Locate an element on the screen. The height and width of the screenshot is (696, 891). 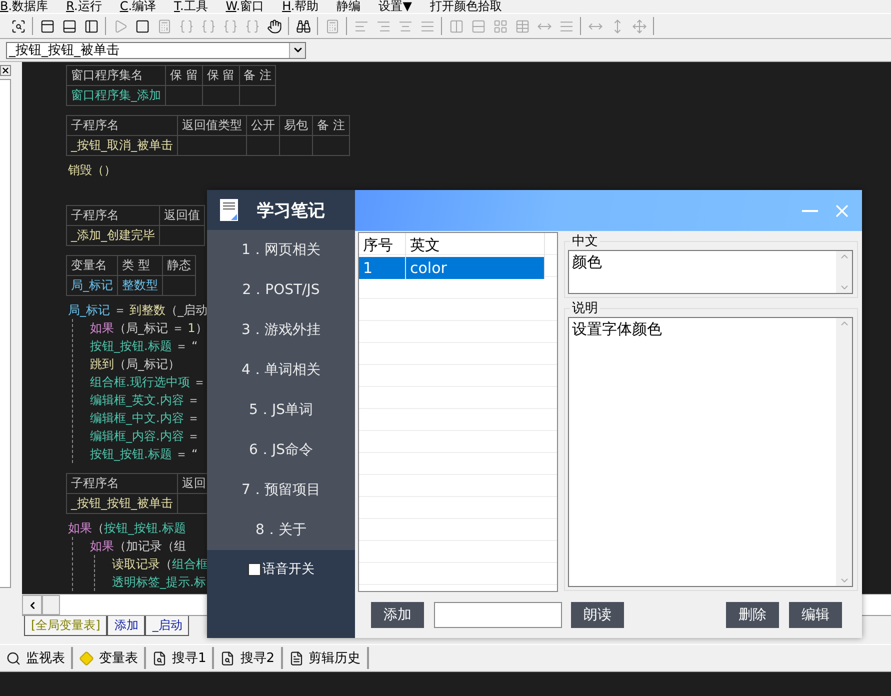
nav-item: 1．网页相关 is located at coordinates (281, 250).